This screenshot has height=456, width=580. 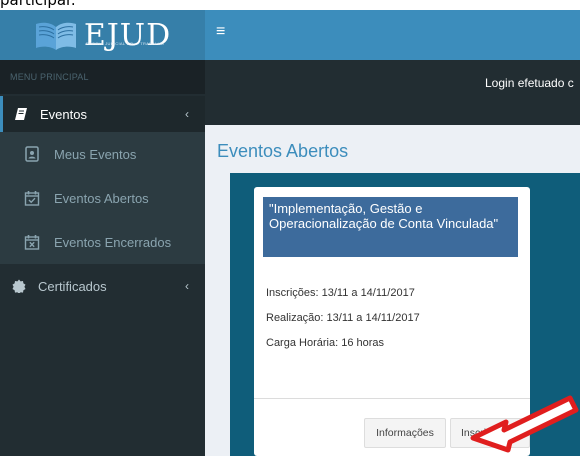 I want to click on sidebar-item-label: Eventos Abertos, so click(x=101, y=198).